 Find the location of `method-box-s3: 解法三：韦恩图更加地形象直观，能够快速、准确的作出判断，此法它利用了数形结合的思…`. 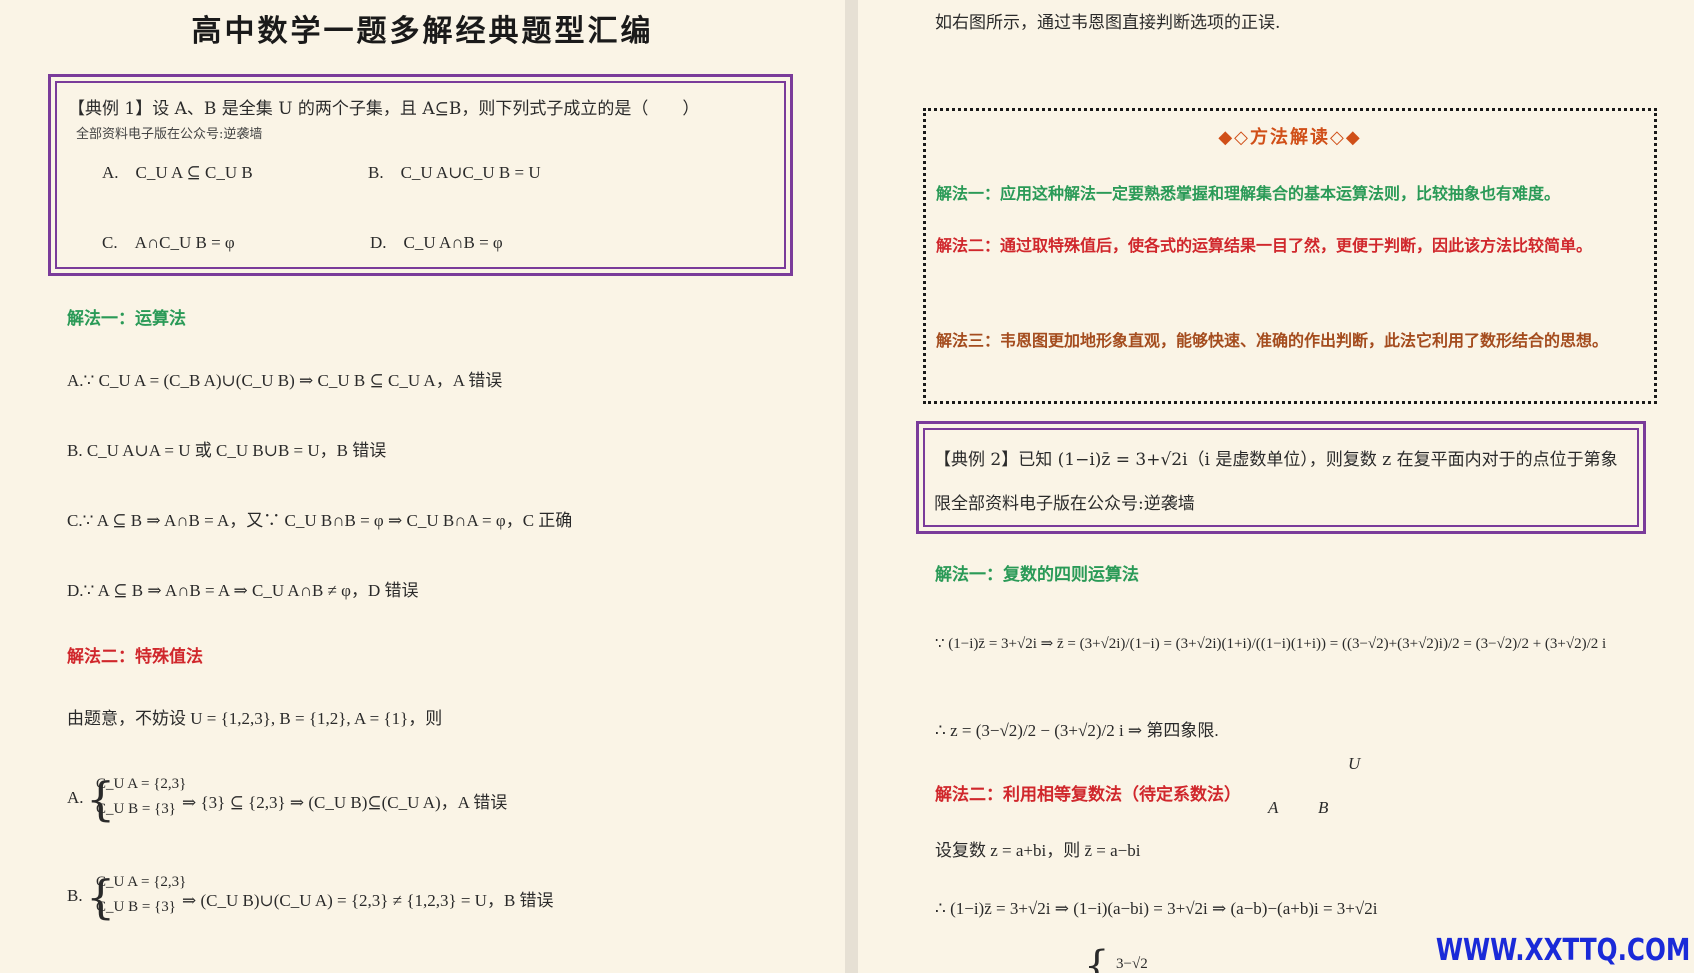

method-box-s3: 解法三：韦恩图更加地形象直观，能够快速、准确的作出判断，此法它利用了数形结合的思… is located at coordinates (1272, 340).